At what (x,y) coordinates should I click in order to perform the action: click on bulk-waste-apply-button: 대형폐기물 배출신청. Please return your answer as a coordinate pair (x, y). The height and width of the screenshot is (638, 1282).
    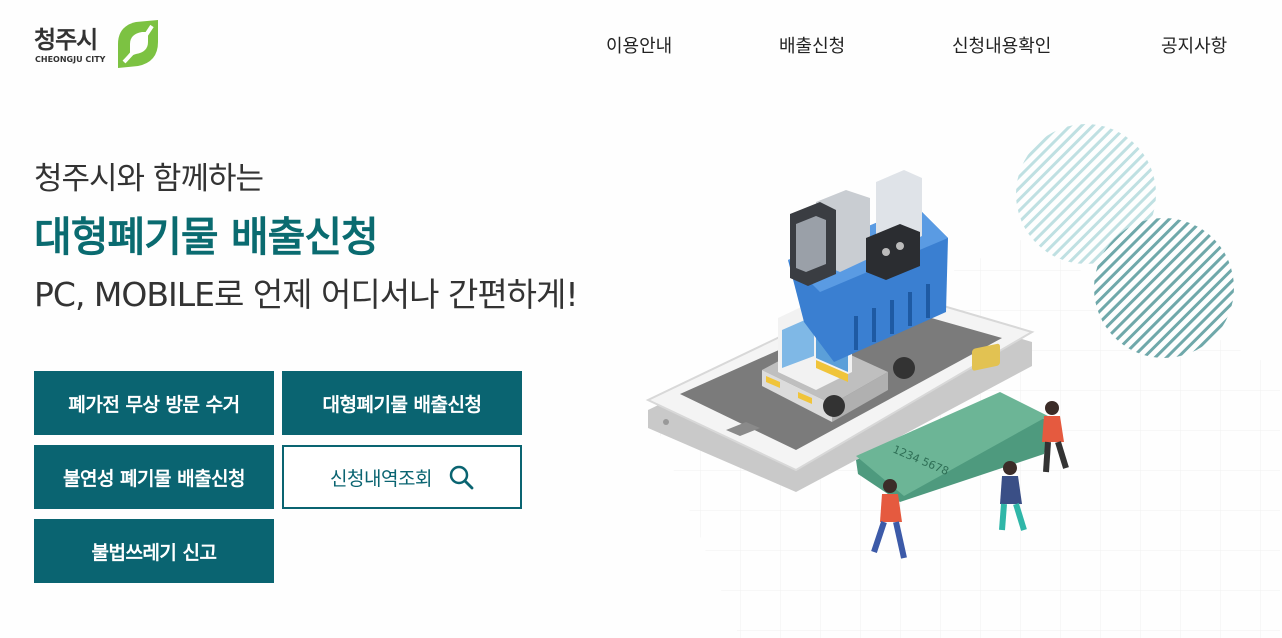
    Looking at the image, I should click on (402, 403).